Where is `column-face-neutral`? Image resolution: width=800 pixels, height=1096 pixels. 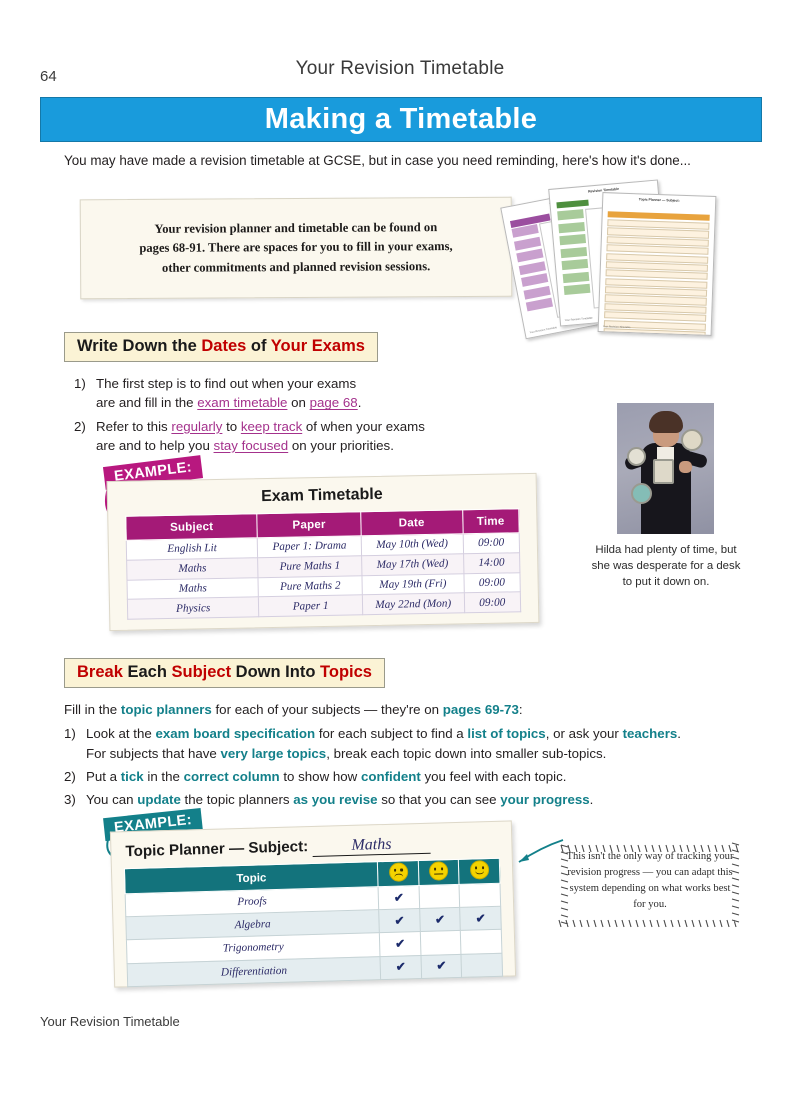
column-face-neutral is located at coordinates (439, 872).